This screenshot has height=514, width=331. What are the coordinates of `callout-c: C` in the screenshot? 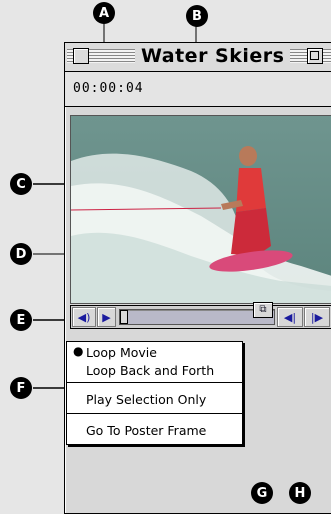 It's located at (21, 184).